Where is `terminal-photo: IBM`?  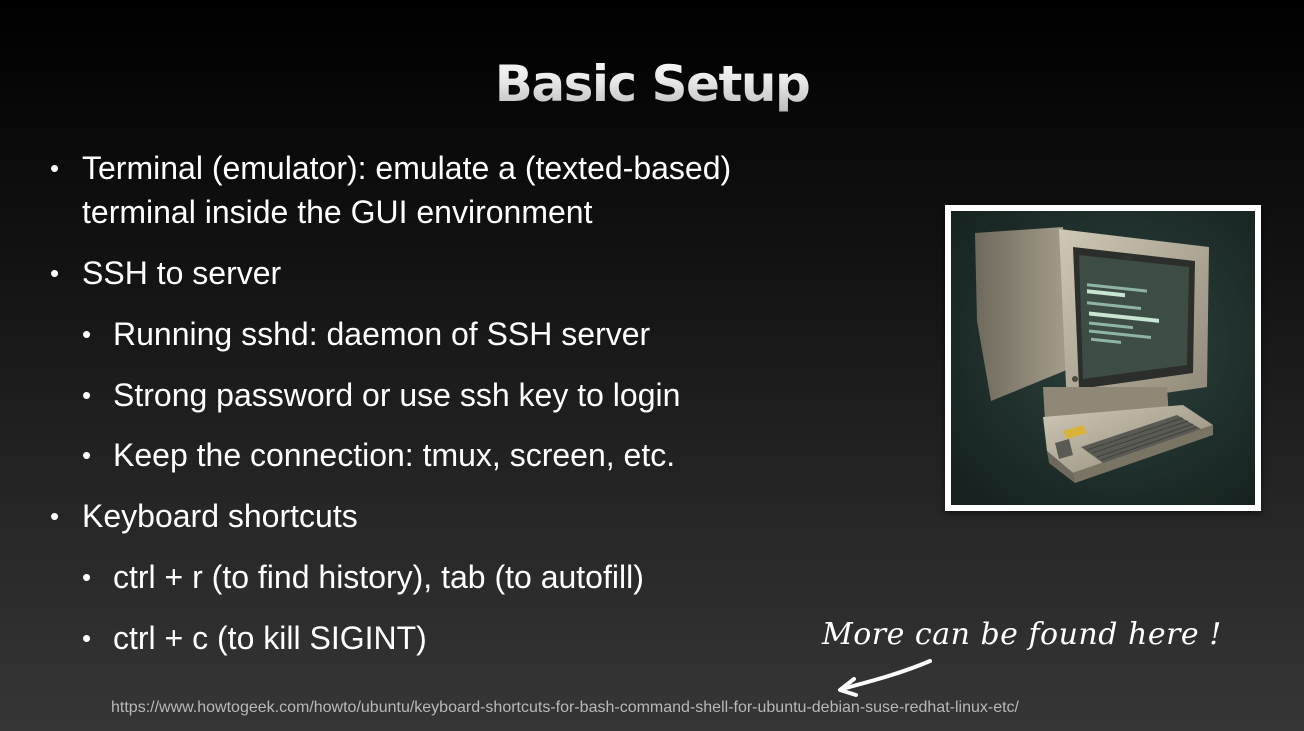
terminal-photo: IBM is located at coordinates (1103, 358).